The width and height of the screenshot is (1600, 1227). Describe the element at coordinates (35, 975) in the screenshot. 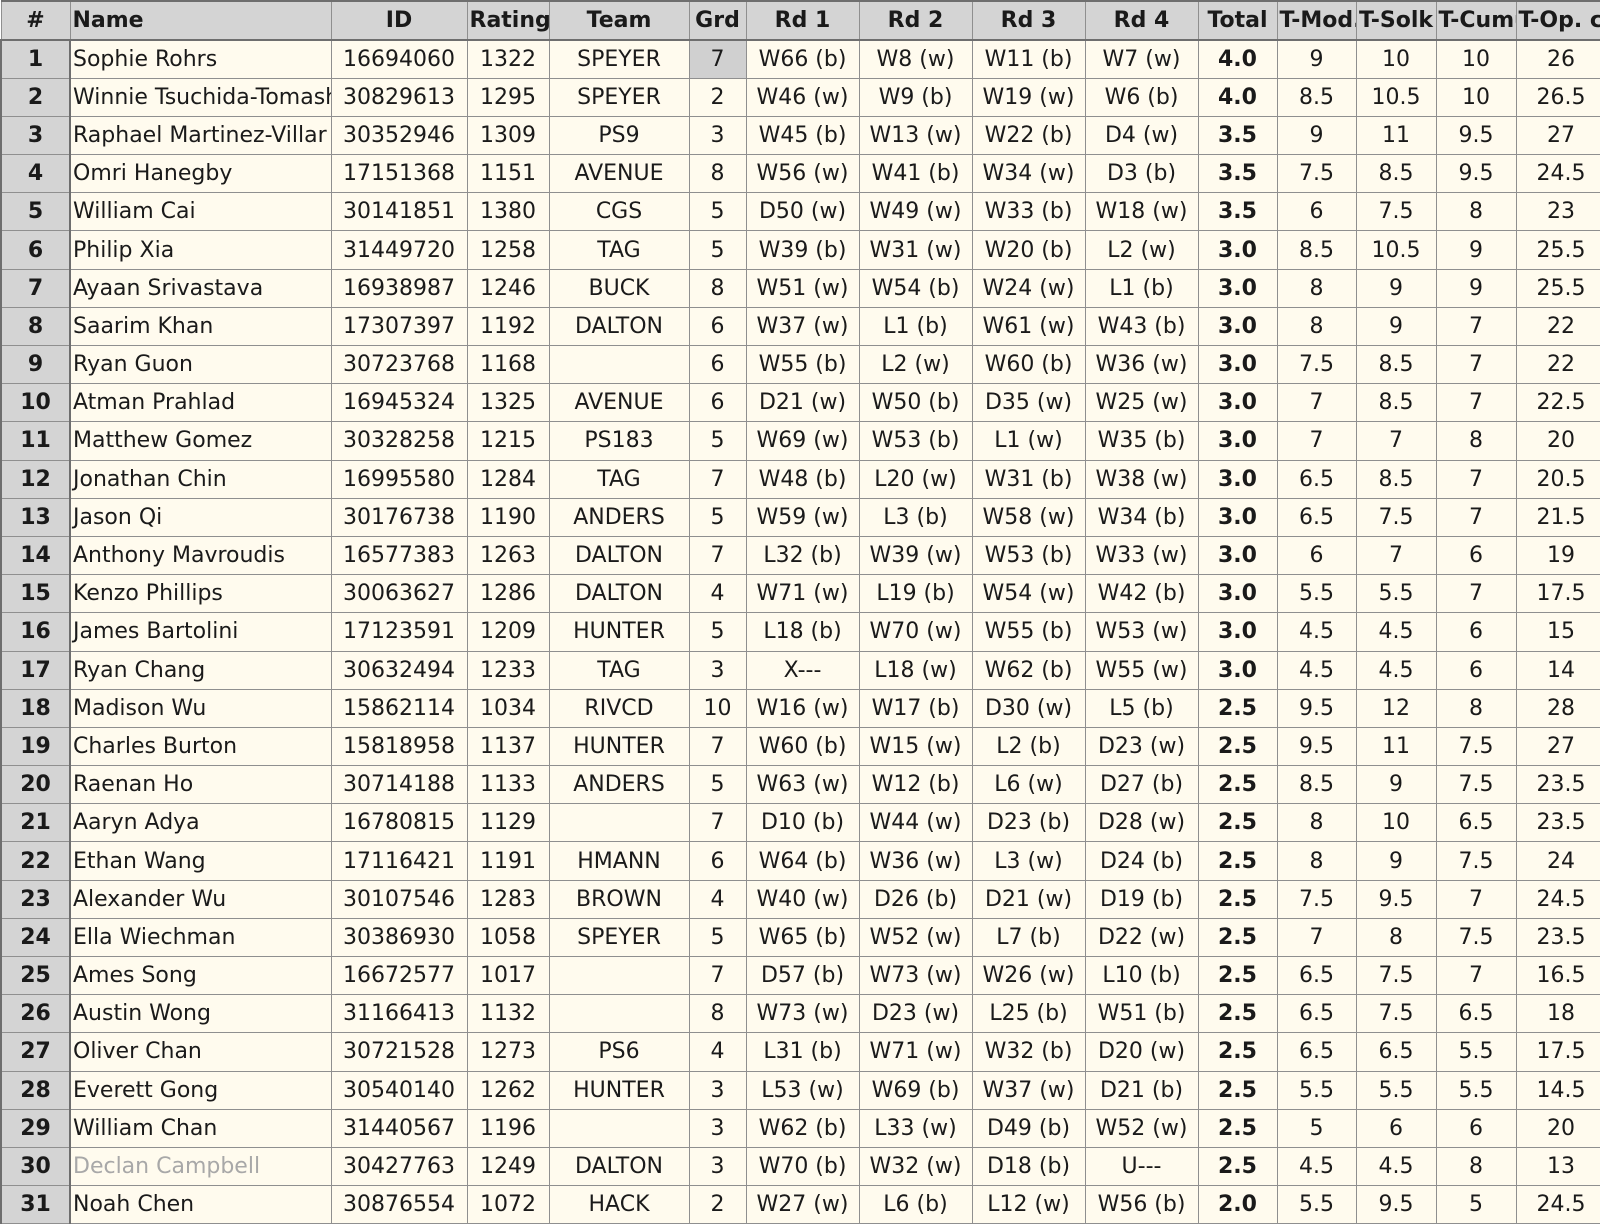

I see `row-header: 25` at that location.